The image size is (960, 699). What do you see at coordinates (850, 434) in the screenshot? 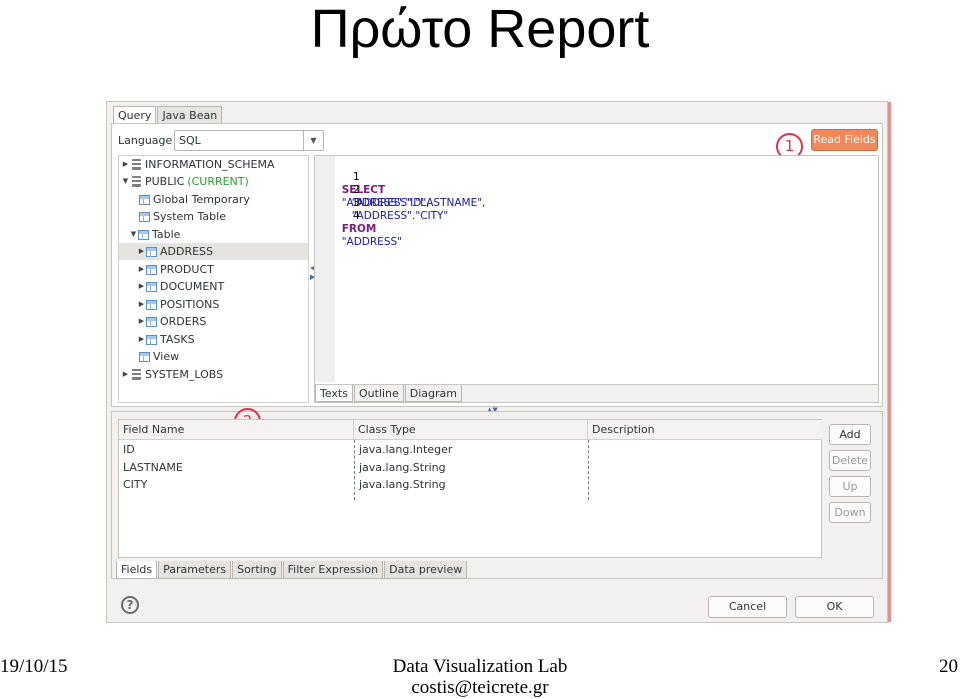
I see `add-button: Add` at bounding box center [850, 434].